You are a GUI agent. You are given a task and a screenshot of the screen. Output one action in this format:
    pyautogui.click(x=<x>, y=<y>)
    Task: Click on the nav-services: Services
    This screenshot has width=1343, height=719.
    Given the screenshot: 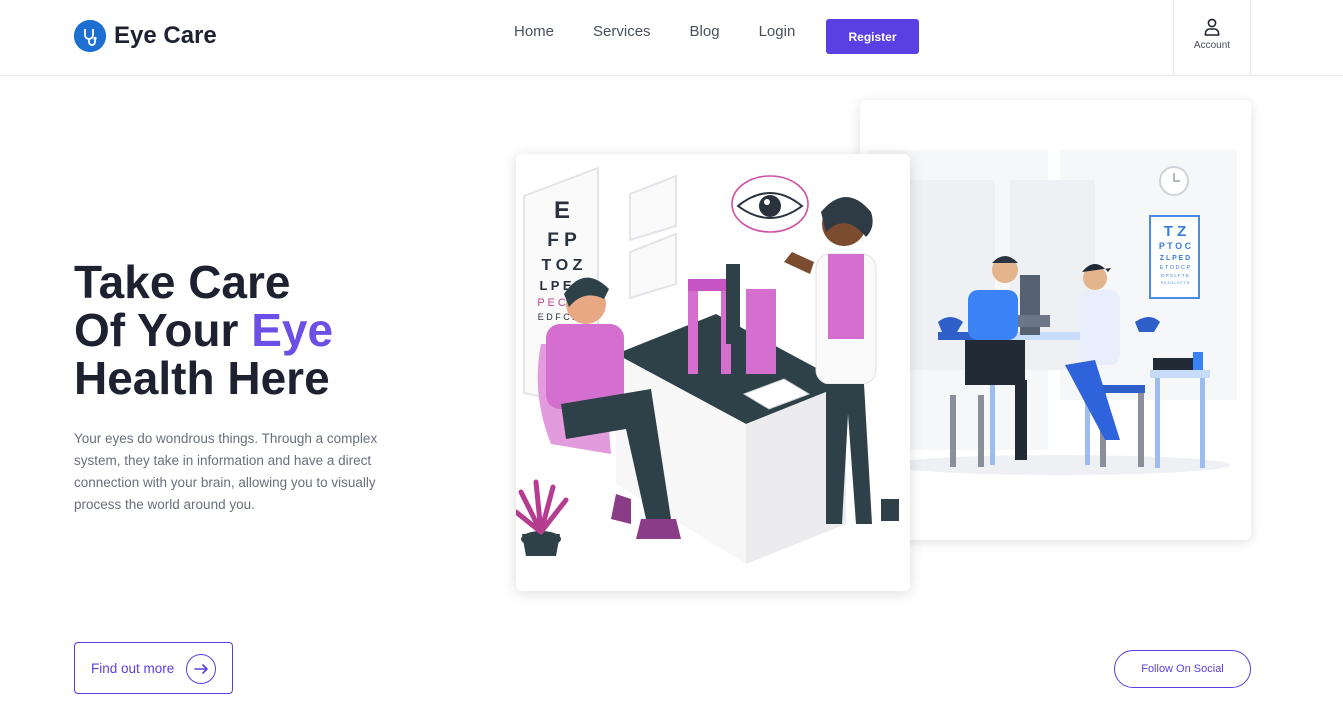 What is the action you would take?
    pyautogui.click(x=622, y=32)
    